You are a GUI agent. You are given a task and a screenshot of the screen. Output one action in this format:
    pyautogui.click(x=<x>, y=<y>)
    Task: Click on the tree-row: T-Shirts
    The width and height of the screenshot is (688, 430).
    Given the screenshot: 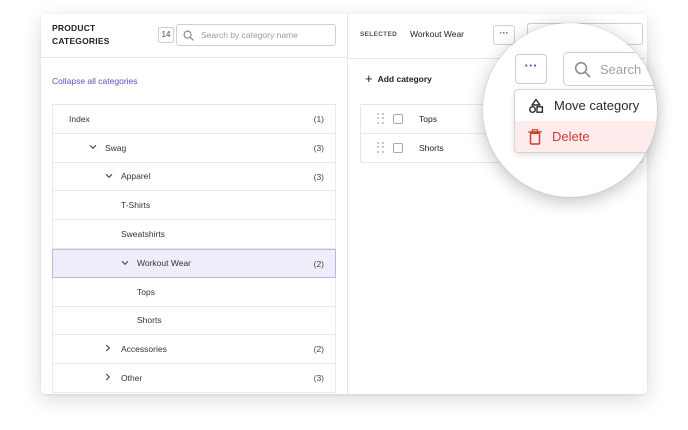 What is the action you would take?
    pyautogui.click(x=194, y=206)
    